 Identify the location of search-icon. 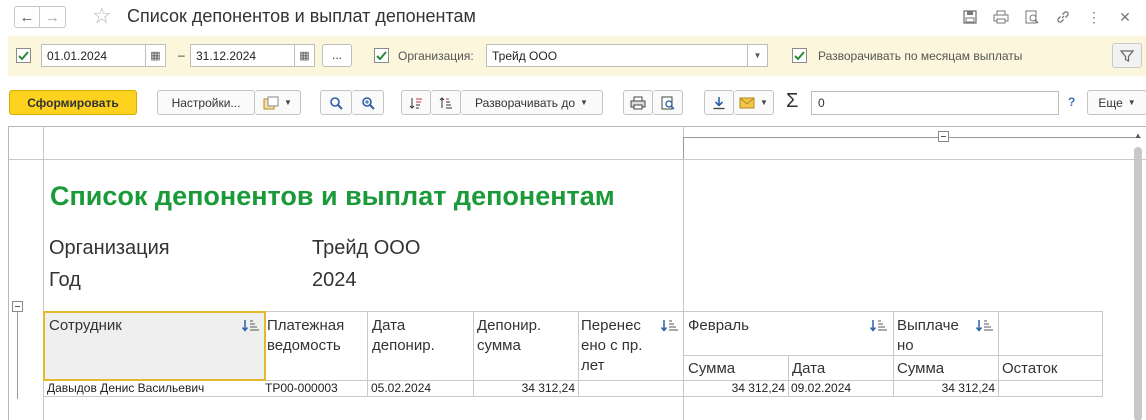
(336, 103).